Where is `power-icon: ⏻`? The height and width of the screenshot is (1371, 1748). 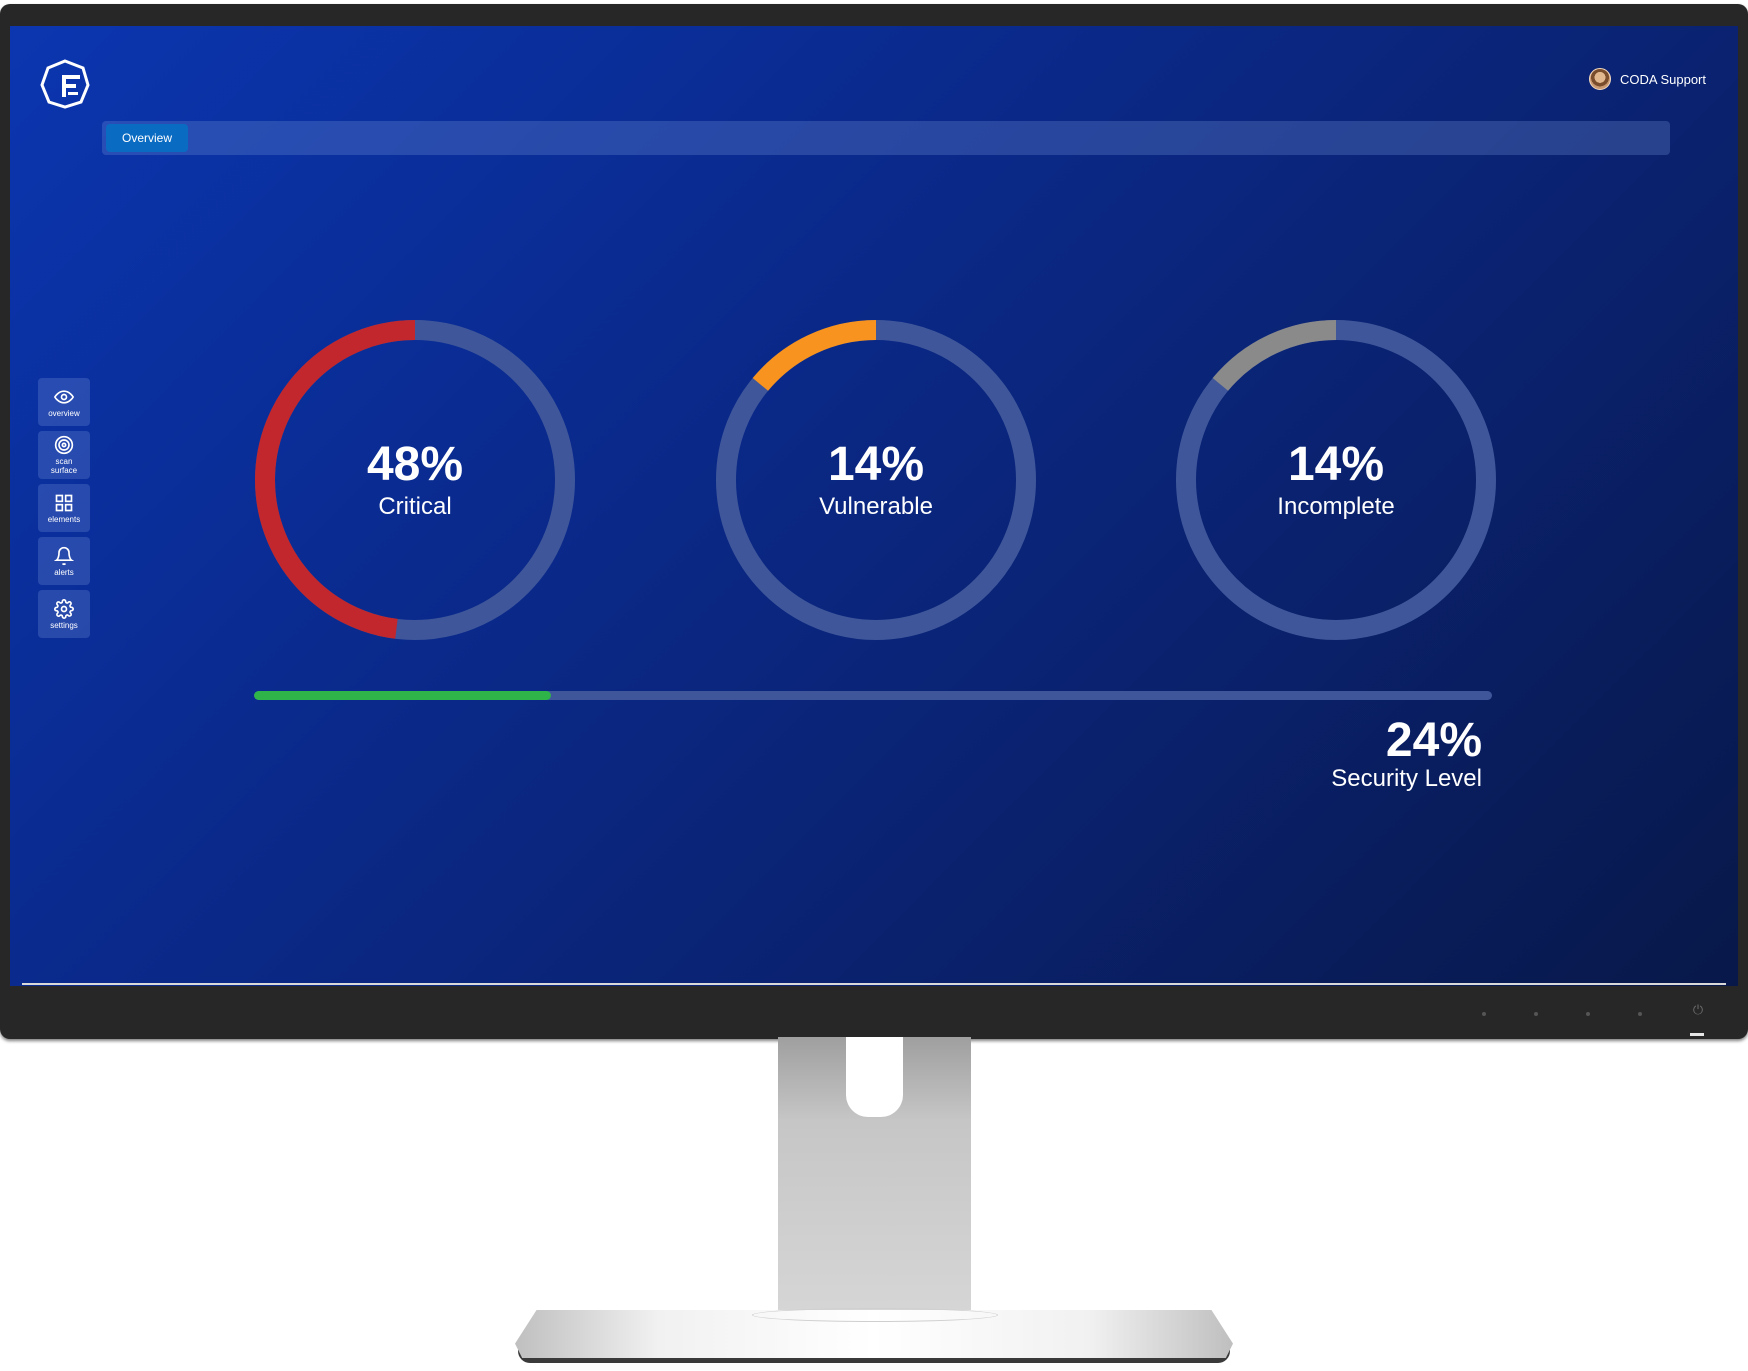
power-icon: ⏻ is located at coordinates (1698, 1010).